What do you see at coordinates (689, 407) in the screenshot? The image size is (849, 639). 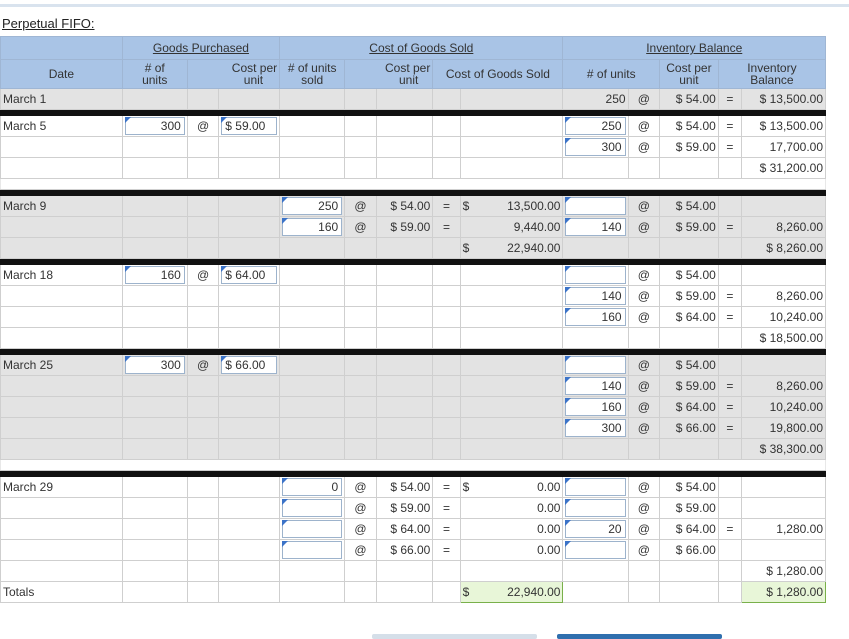 I see `inv-cost: $ 64.00` at bounding box center [689, 407].